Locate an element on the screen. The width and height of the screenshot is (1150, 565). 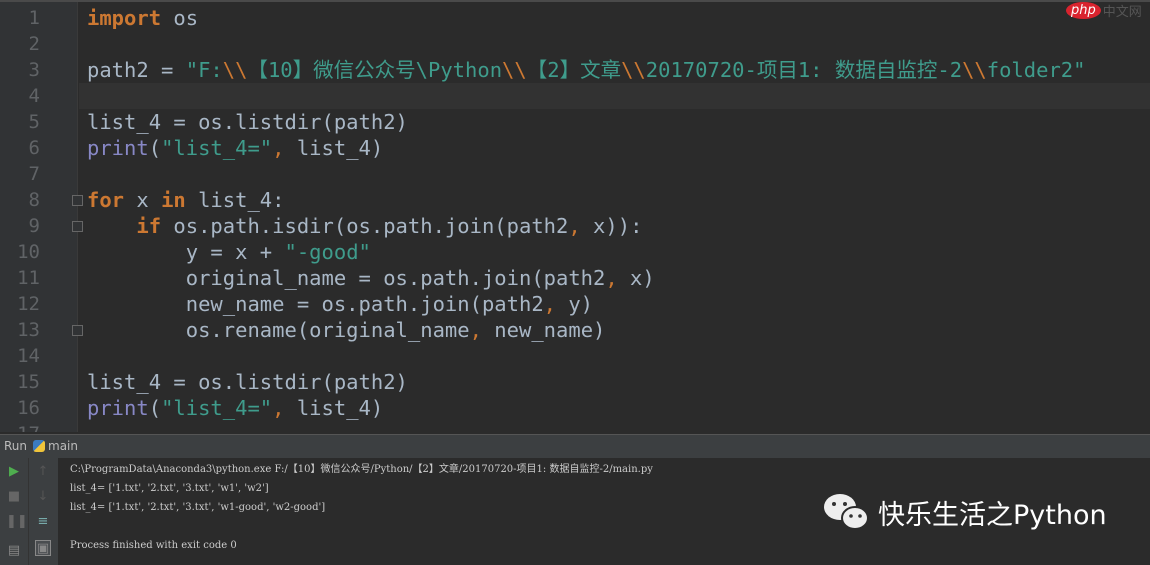
current-line-highlight is located at coordinates (614, 96).